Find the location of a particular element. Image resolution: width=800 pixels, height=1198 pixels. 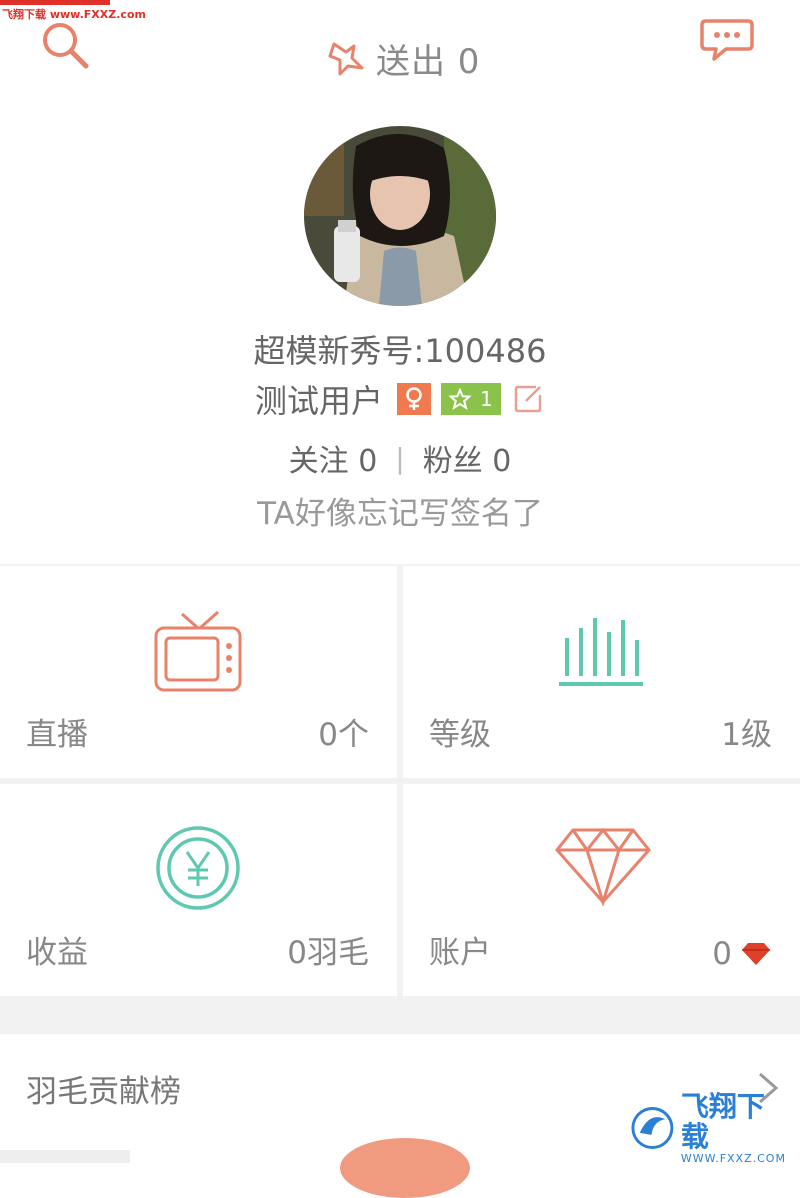

level-badge-number: 1 is located at coordinates (486, 399).